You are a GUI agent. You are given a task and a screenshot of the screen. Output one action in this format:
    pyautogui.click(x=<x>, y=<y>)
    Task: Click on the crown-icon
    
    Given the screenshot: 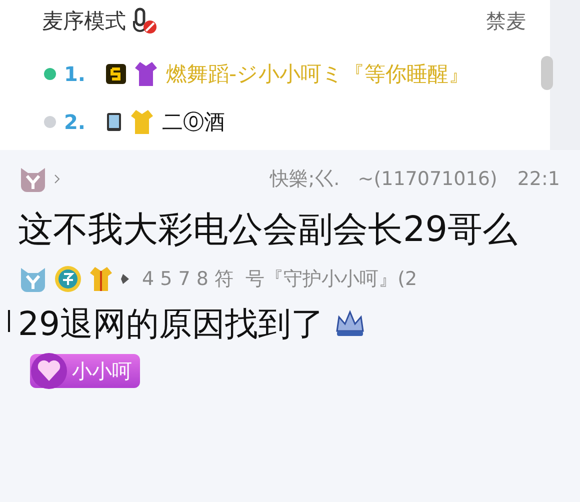 What is the action you would take?
    pyautogui.click(x=350, y=324)
    